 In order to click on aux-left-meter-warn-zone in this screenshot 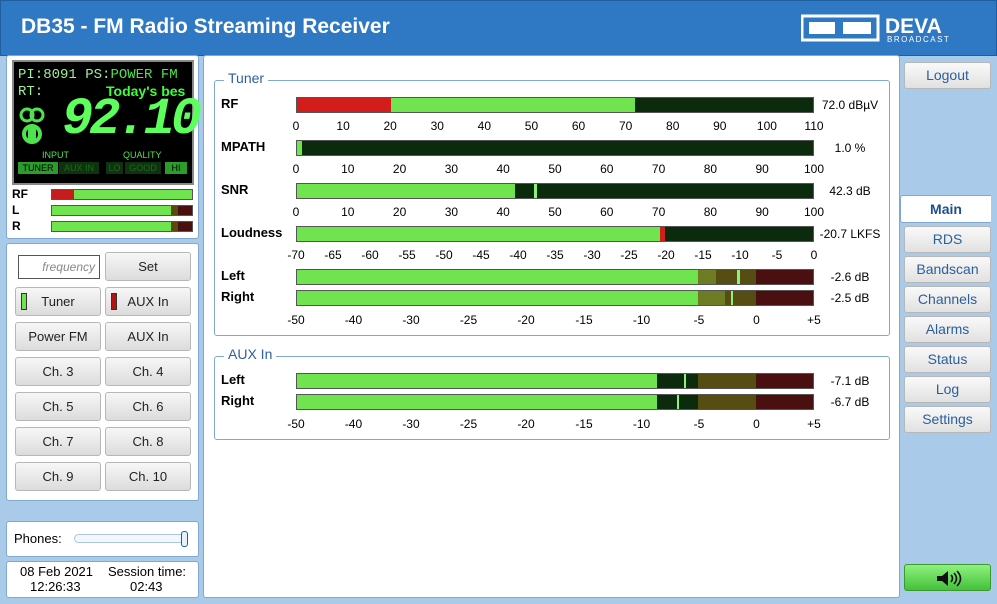, I will do `click(727, 381)`.